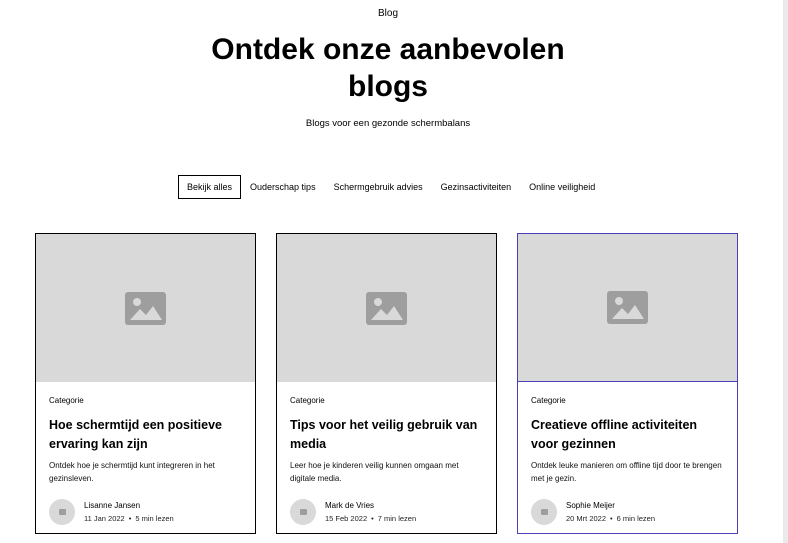 This screenshot has height=543, width=788. What do you see at coordinates (476, 187) in the screenshot?
I see `tab-gezinsactiviteiten: Gezinsactiviteiten` at bounding box center [476, 187].